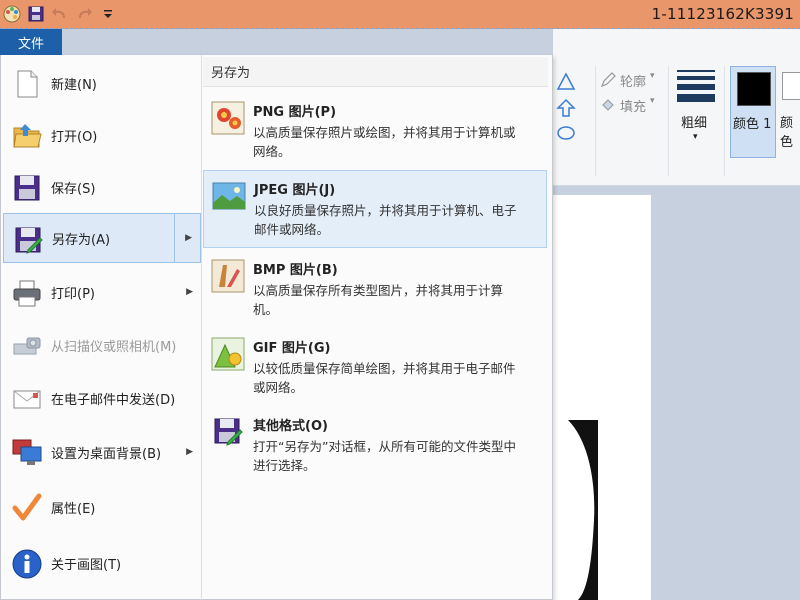 This screenshot has height=600, width=800. What do you see at coordinates (102, 292) in the screenshot?
I see `menu-item-print: 打印(P) ▶` at bounding box center [102, 292].